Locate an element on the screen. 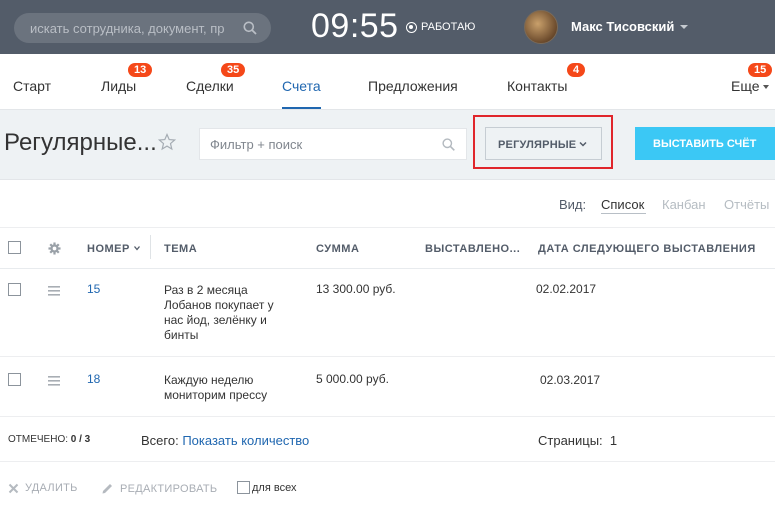 Image resolution: width=775 pixels, height=510 pixels. edit-button: РЕДАКТИРОВАТЬ is located at coordinates (159, 488).